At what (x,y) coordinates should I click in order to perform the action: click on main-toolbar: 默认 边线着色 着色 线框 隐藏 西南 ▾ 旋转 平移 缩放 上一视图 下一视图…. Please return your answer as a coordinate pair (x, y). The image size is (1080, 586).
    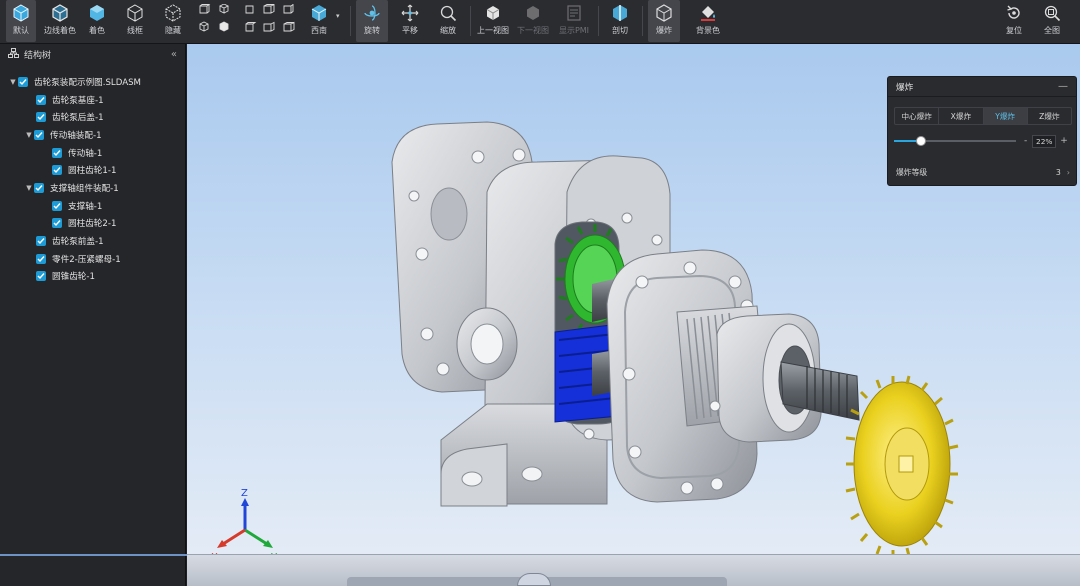
    Looking at the image, I should click on (540, 22).